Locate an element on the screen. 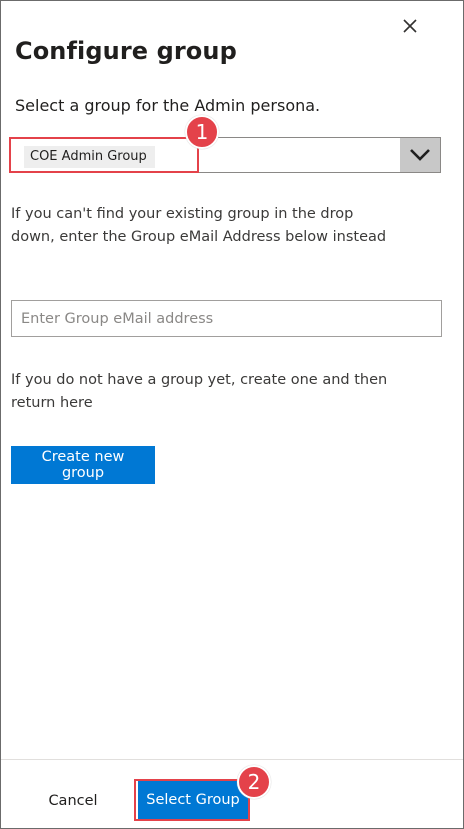 Image resolution: width=464 pixels, height=829 pixels. callout-badge-2: 2 is located at coordinates (254, 782).